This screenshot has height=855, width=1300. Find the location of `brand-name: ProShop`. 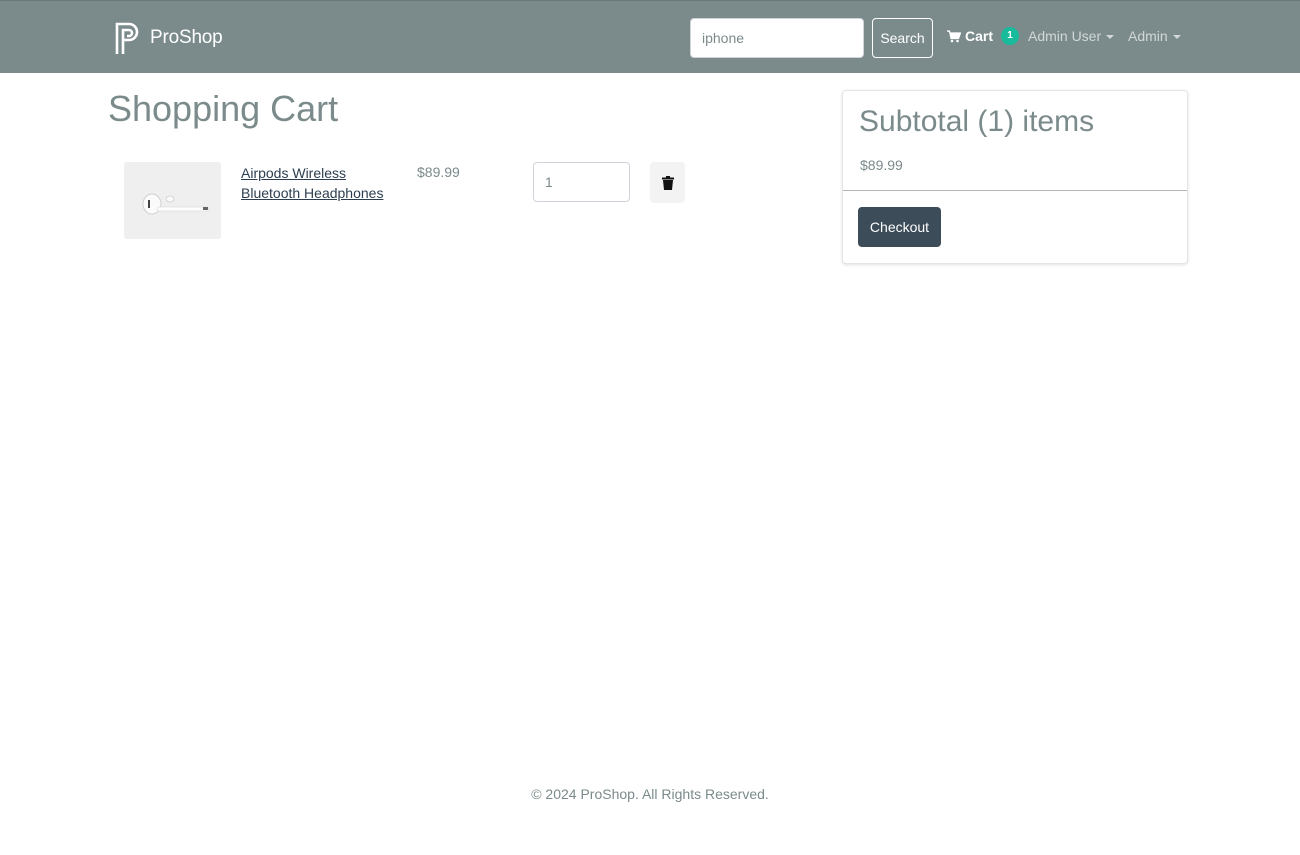

brand-name: ProShop is located at coordinates (186, 37).